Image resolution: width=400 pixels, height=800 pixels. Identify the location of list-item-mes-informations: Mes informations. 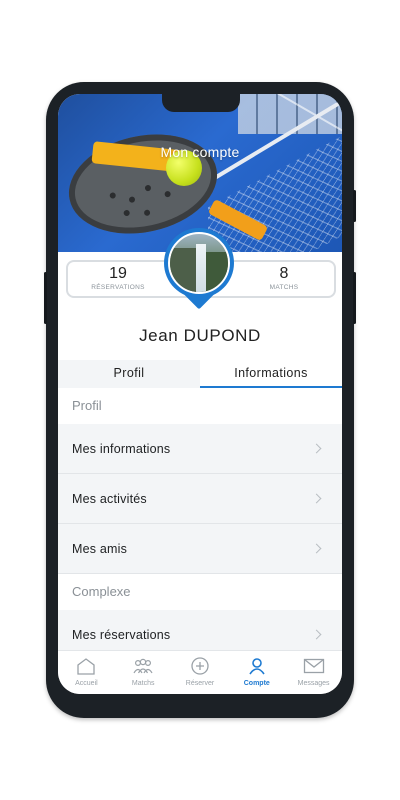
(200, 449).